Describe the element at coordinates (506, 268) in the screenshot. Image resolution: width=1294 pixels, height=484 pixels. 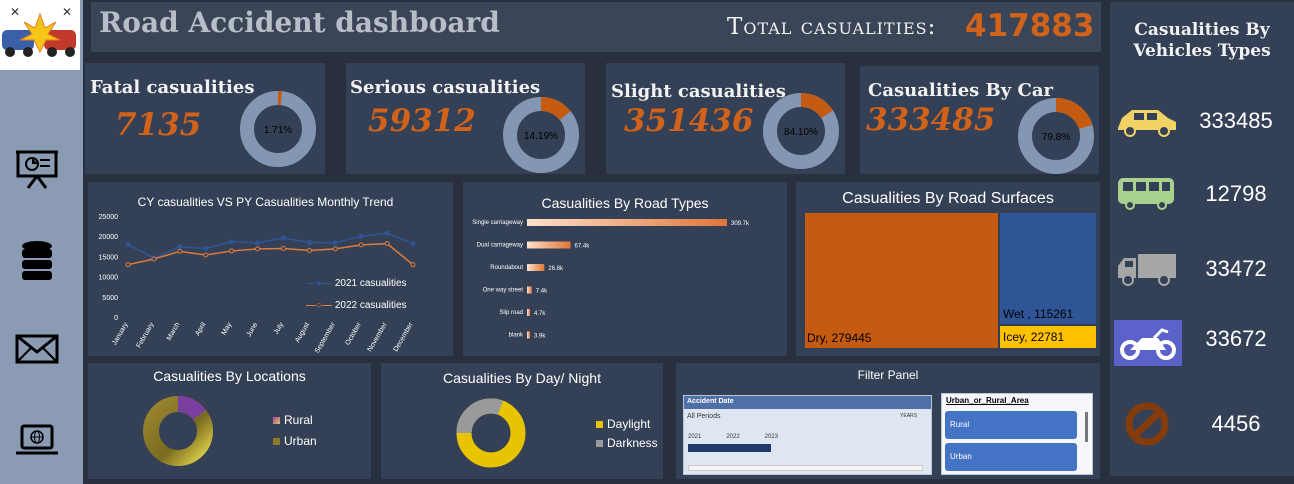
I see `category-label: Roundabout` at that location.